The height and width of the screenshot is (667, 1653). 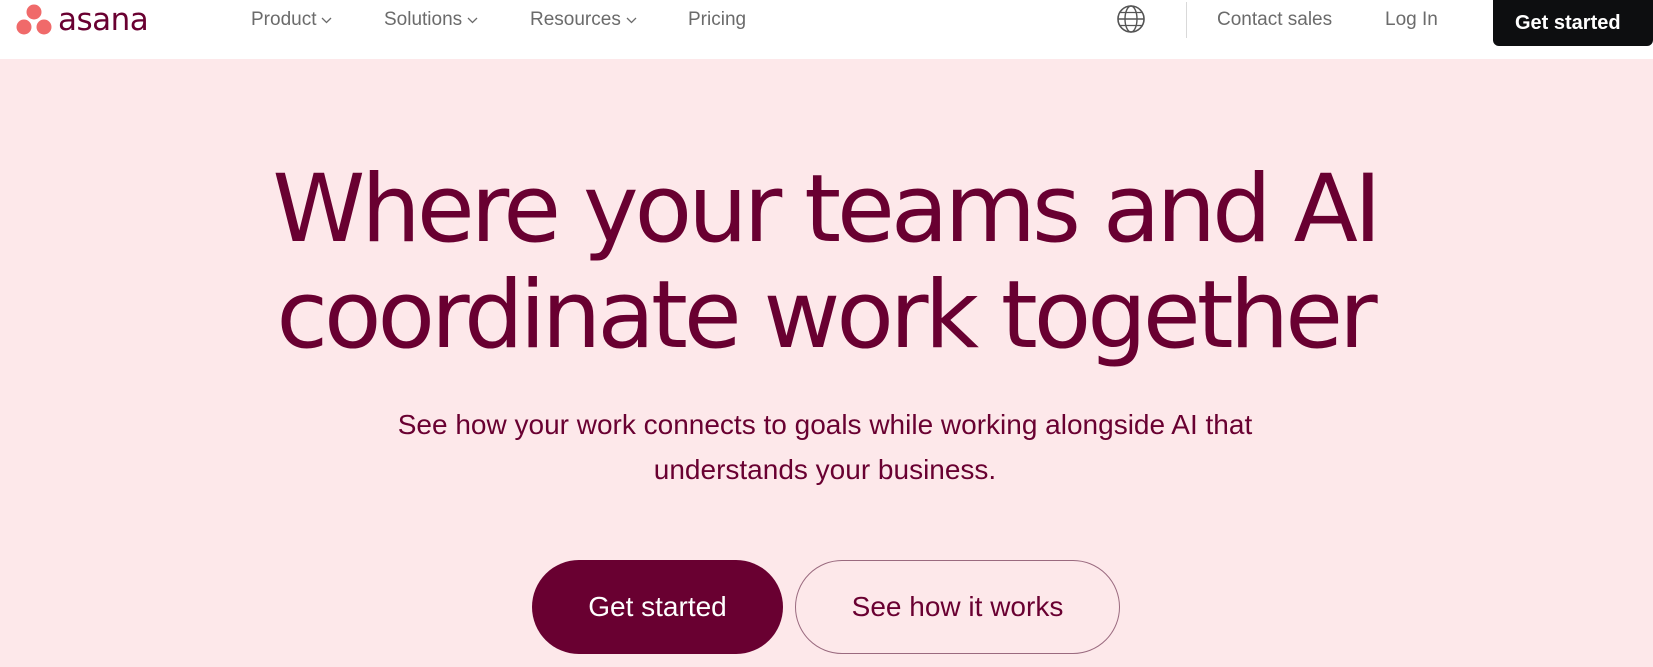 I want to click on nav-product: Product, so click(x=291, y=20).